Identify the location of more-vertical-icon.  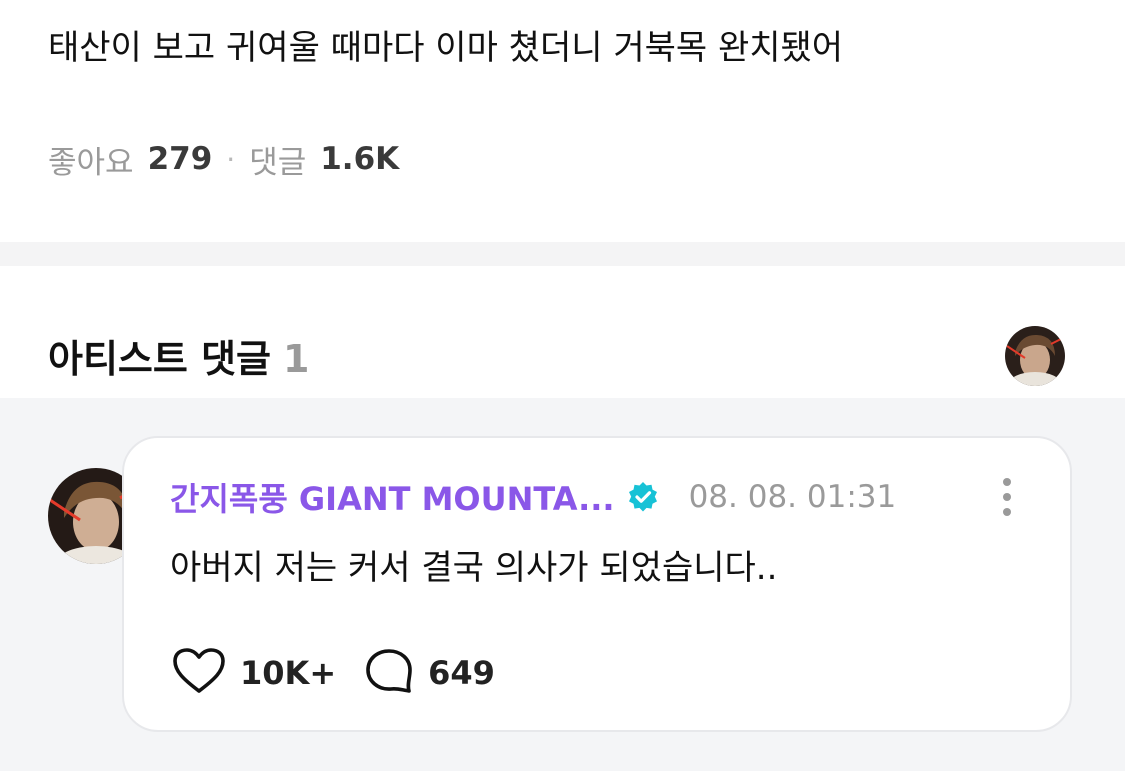
(1007, 497).